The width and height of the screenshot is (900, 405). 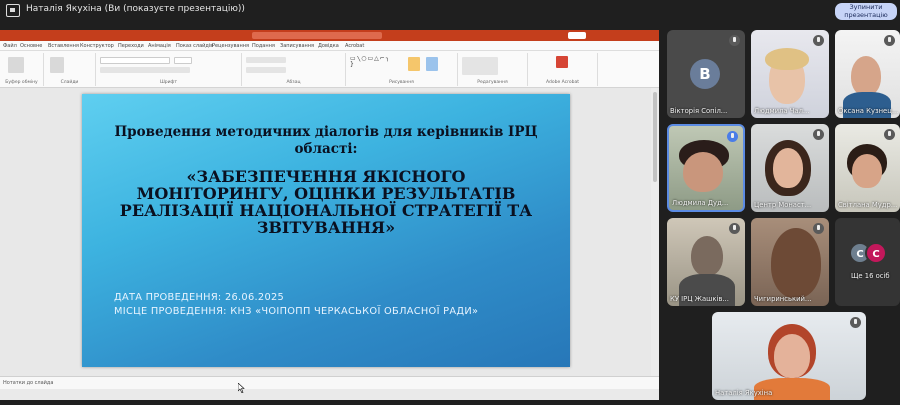 What do you see at coordinates (241, 388) in the screenshot?
I see `mouse-cursor-icon` at bounding box center [241, 388].